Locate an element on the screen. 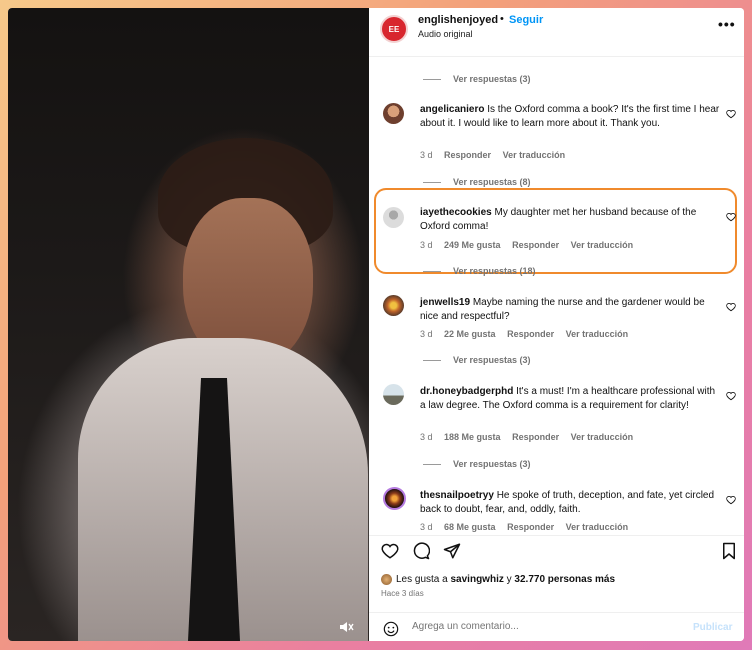 The height and width of the screenshot is (650, 752). likes-count: 249 Me gusta is located at coordinates (472, 245).